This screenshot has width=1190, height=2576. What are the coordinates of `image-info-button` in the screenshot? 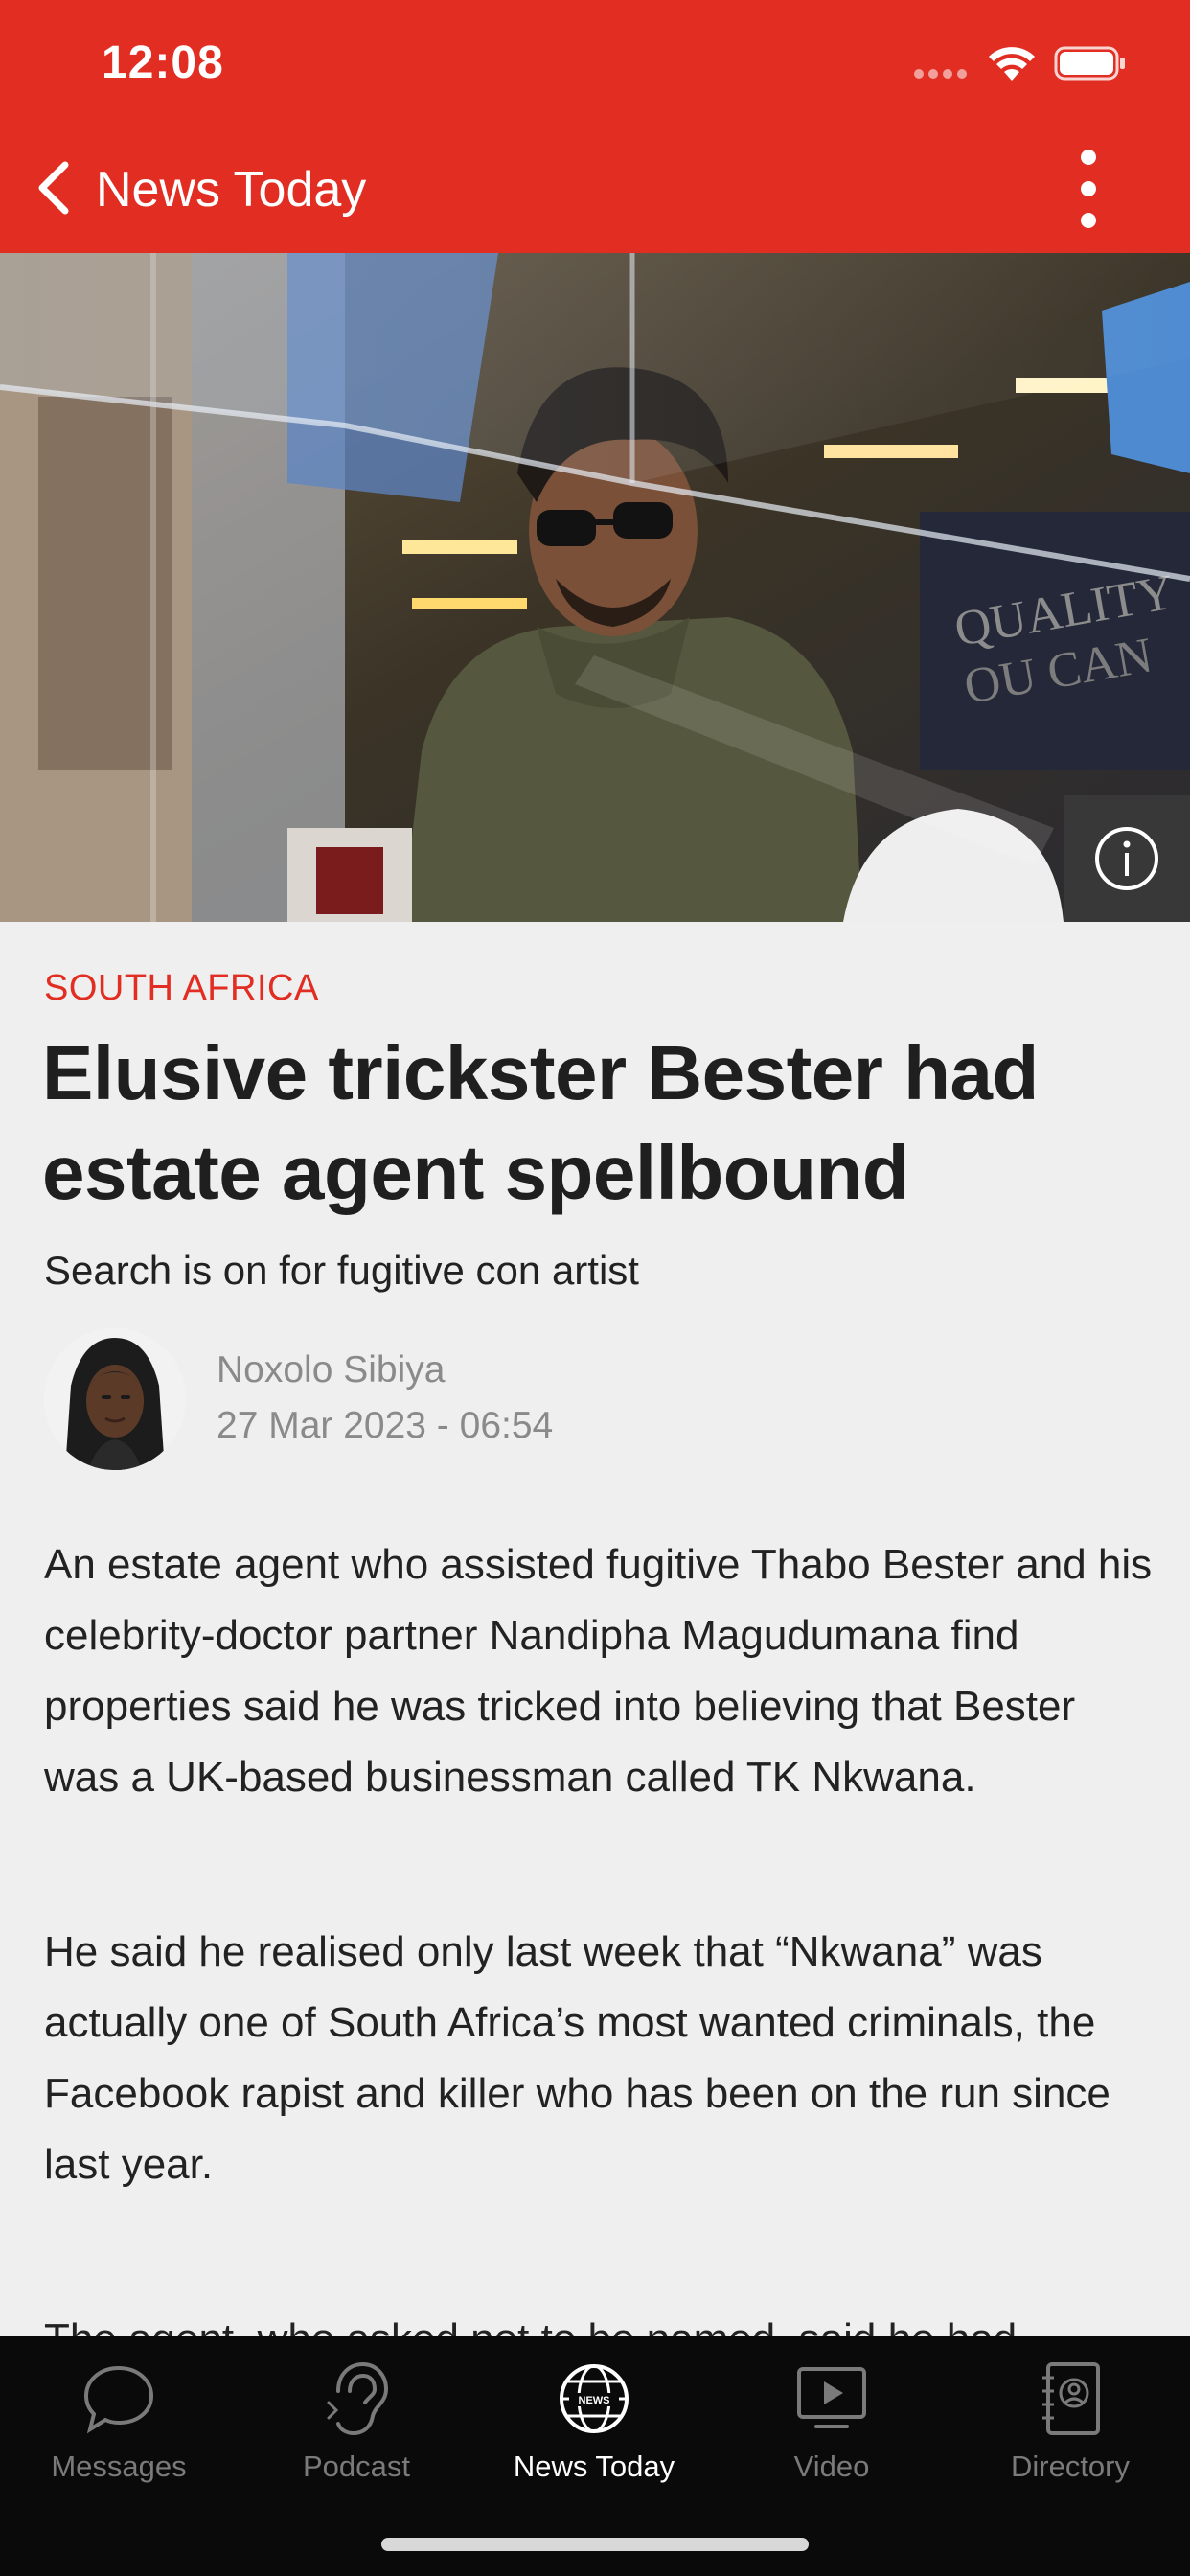 It's located at (1127, 858).